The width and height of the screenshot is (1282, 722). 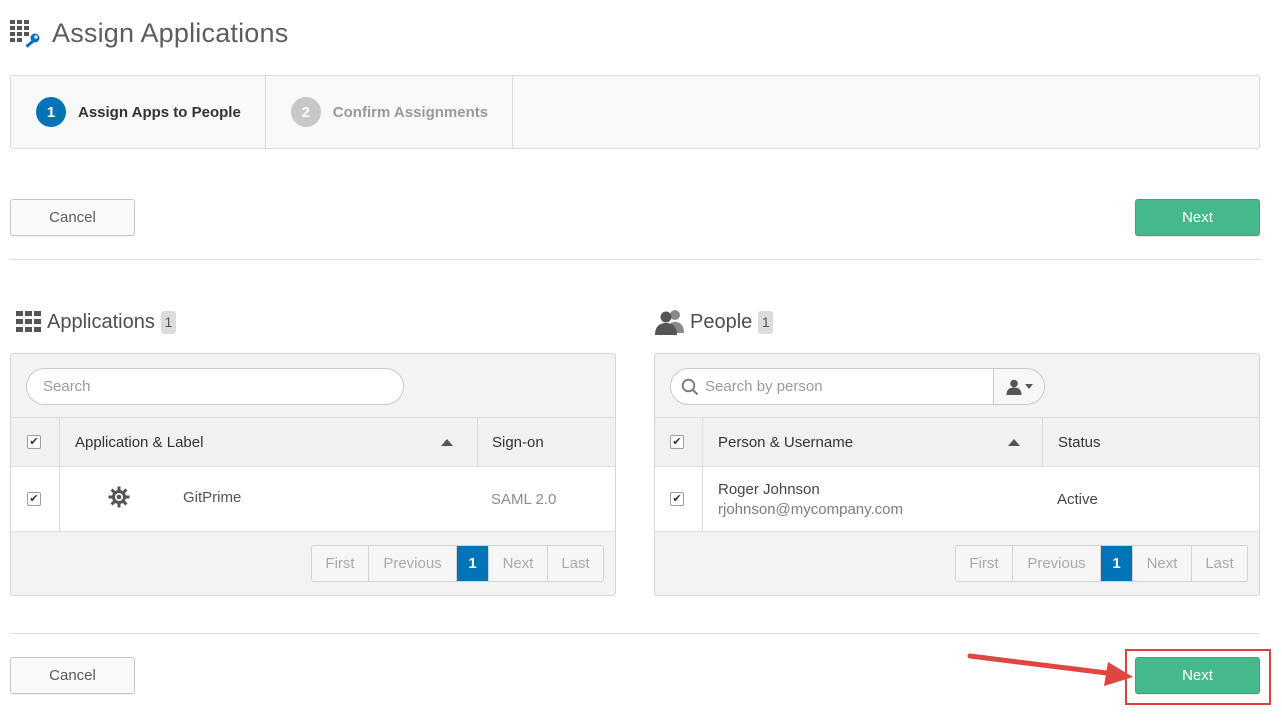 I want to click on applications-count-badge: 1, so click(x=168, y=322).